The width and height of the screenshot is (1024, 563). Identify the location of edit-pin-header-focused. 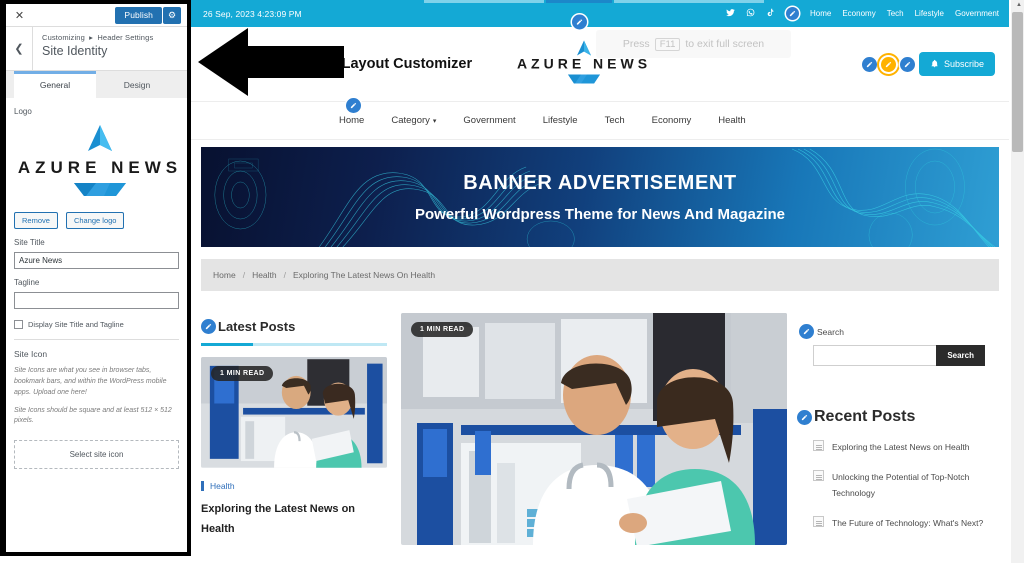
(888, 64).